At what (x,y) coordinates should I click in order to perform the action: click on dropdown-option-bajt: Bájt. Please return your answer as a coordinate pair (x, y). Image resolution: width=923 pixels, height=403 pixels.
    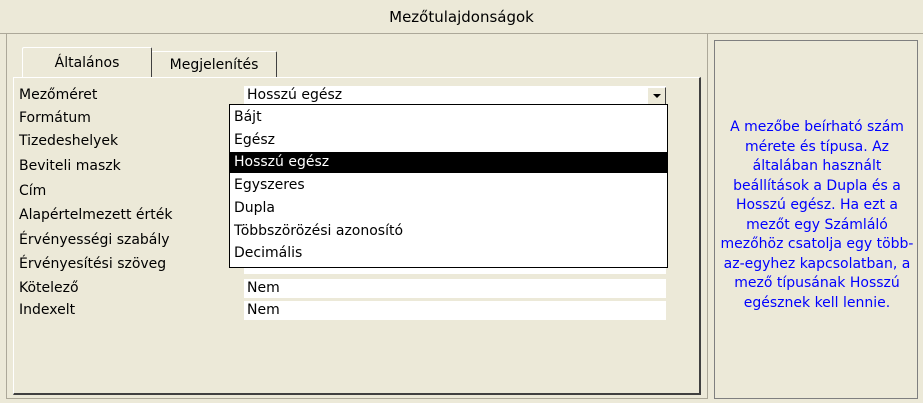
    Looking at the image, I should click on (448, 117).